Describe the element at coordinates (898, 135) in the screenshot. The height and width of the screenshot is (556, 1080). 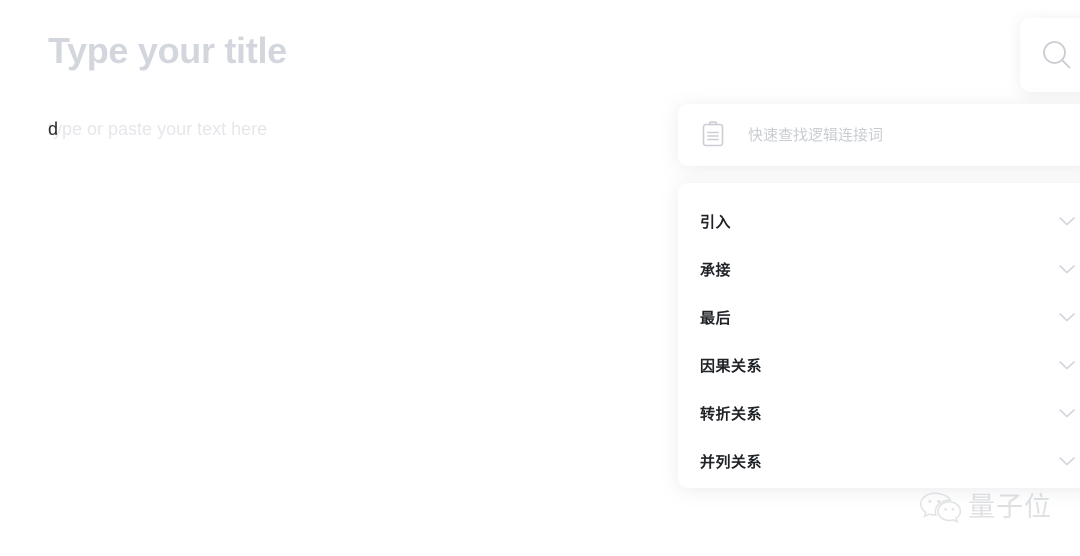
I see `logic-search-input` at that location.